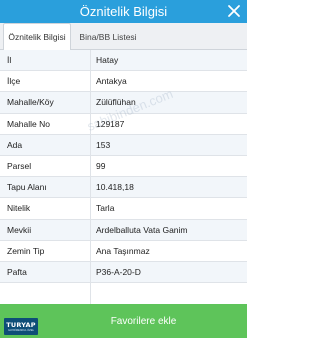 This screenshot has width=320, height=338. Describe the element at coordinates (28, 123) in the screenshot. I see `row-key: Mahalle No` at that location.